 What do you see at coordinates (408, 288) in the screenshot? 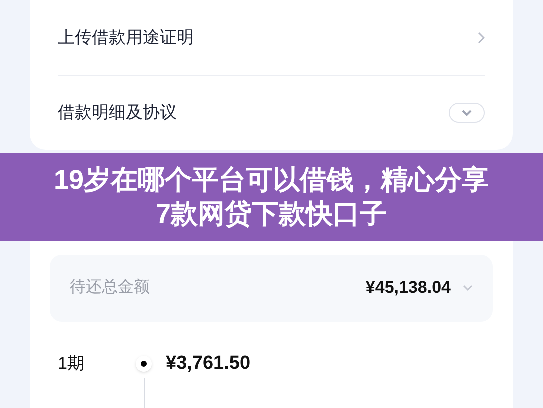
I see `summary-amount: ¥45,138.04` at bounding box center [408, 288].